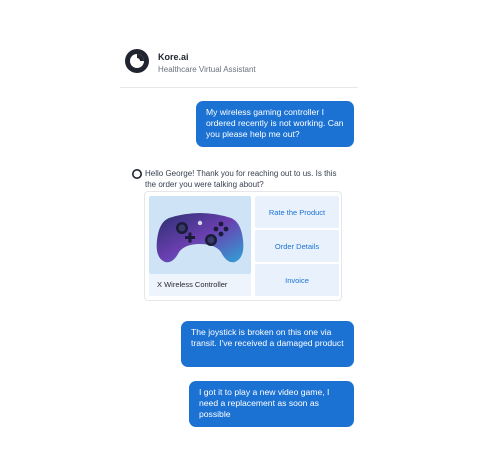  I want to click on assistant-subtitle: Healthcare Virtual Assistant, so click(207, 69).